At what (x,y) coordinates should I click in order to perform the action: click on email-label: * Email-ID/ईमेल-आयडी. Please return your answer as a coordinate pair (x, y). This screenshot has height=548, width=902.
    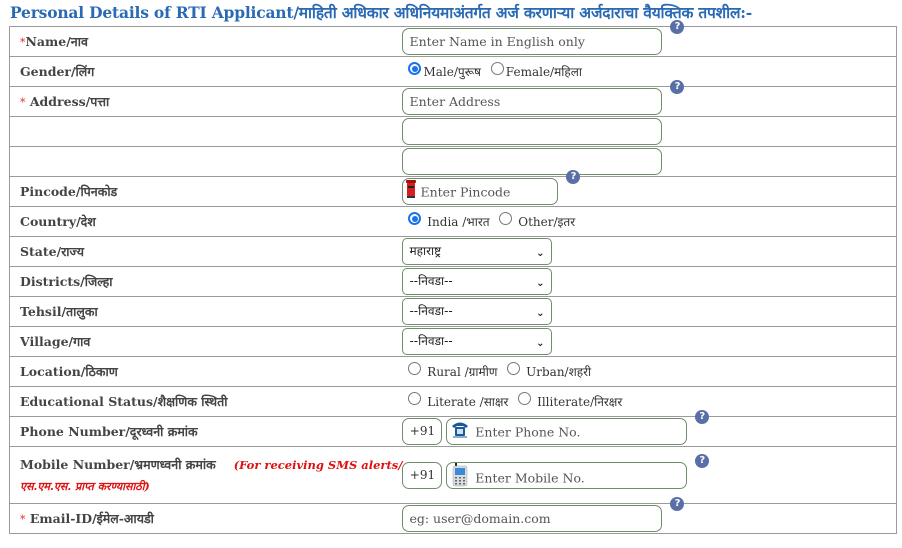
    Looking at the image, I should click on (206, 518).